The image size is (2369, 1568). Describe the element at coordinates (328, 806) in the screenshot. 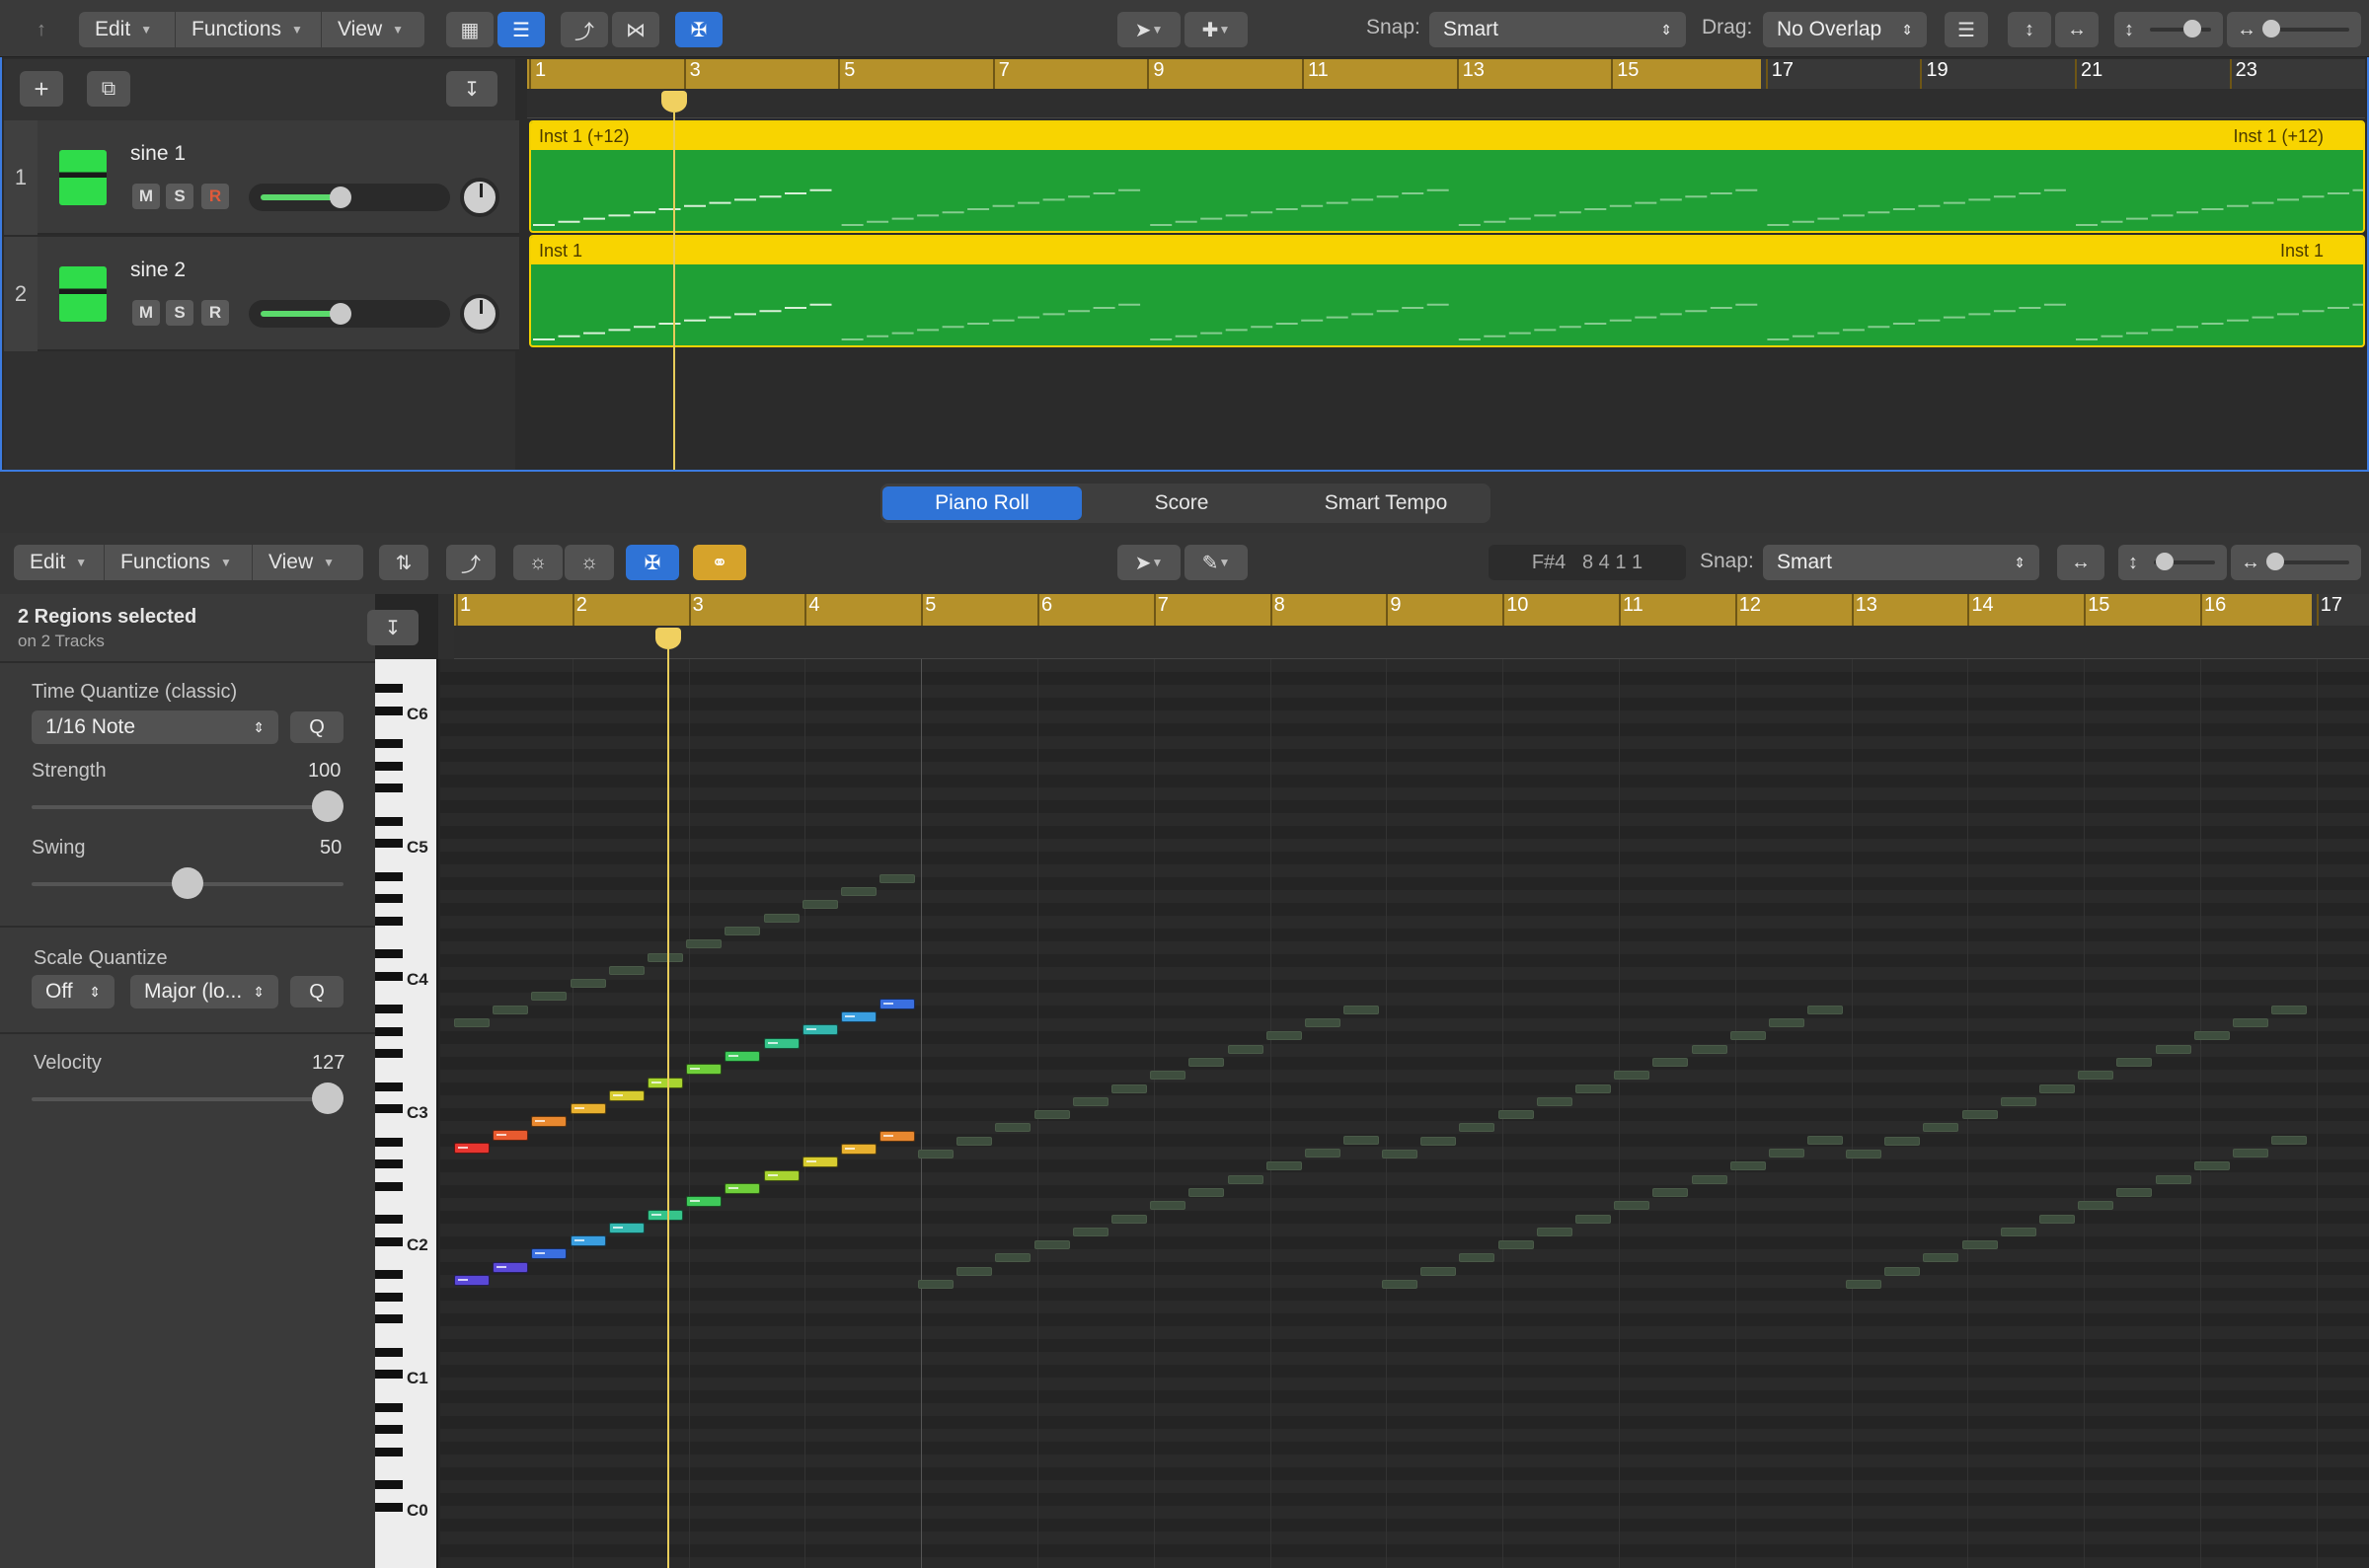

I see `strength-knob` at that location.